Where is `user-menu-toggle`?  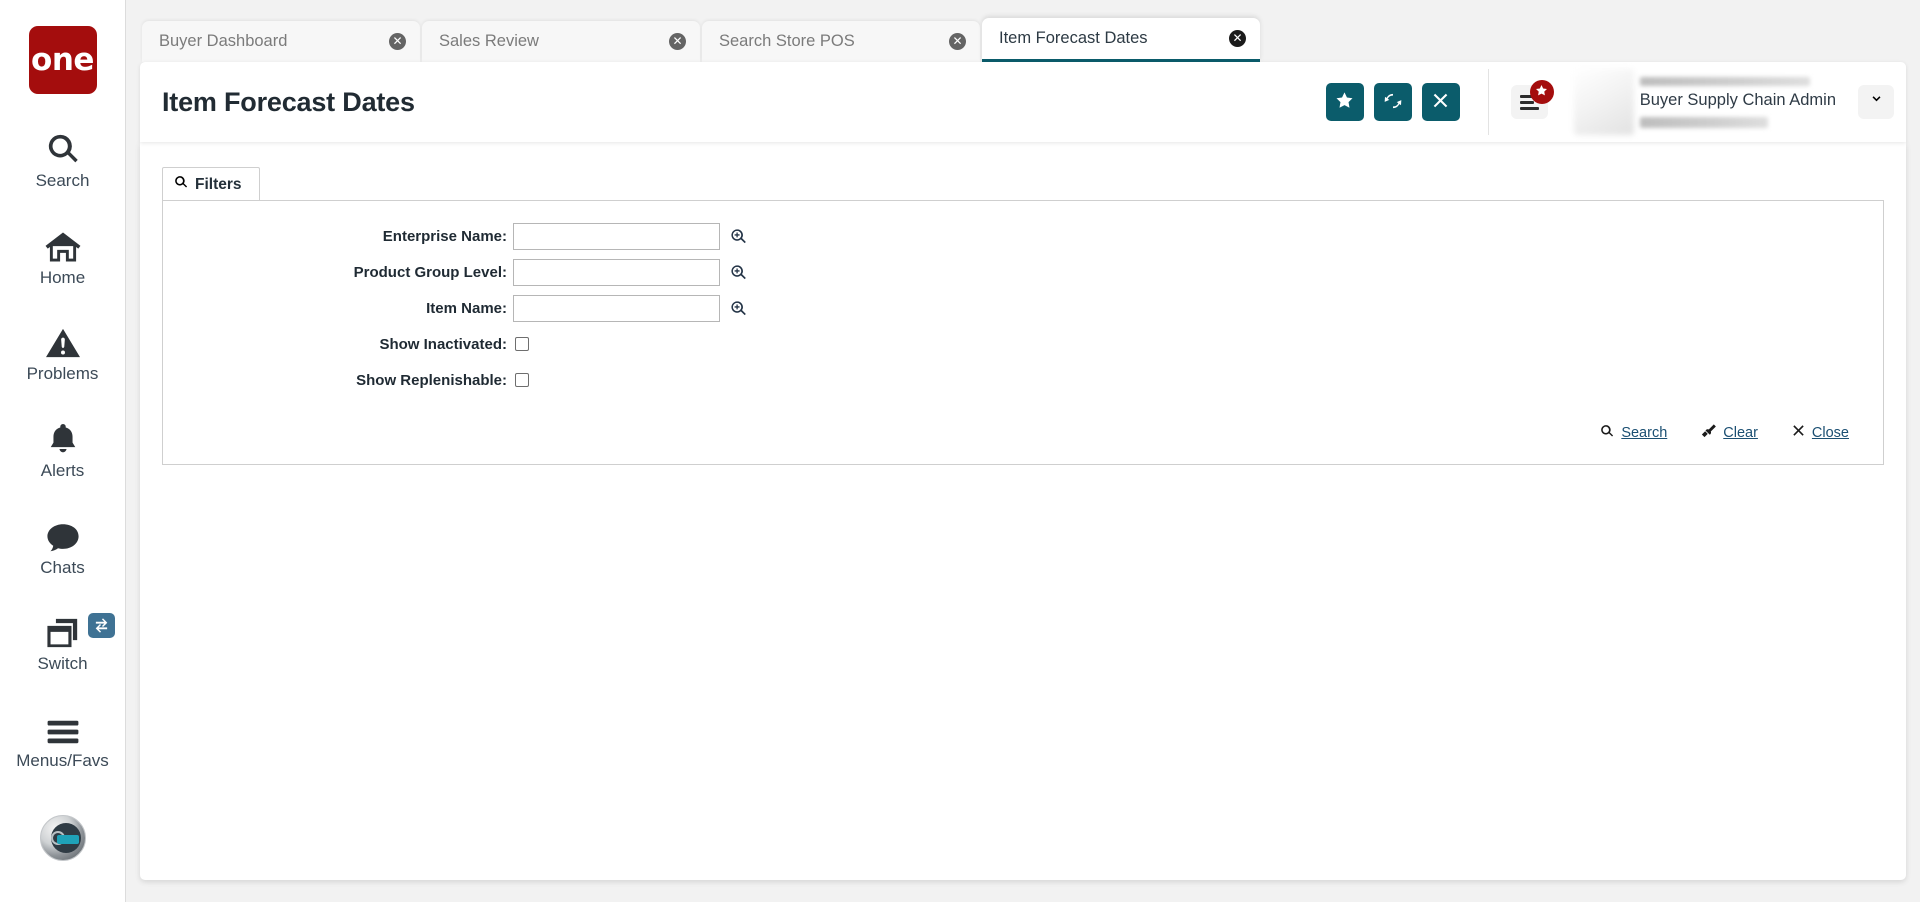 user-menu-toggle is located at coordinates (1876, 102).